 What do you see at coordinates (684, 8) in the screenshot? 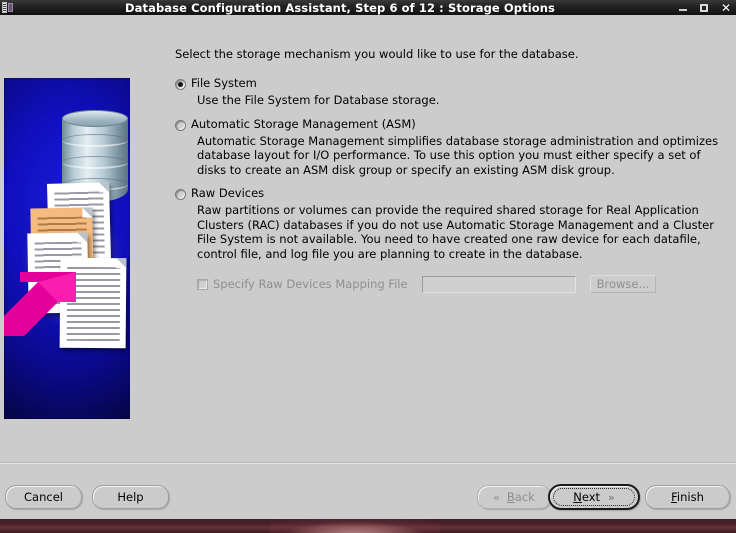
I see `minimize-icon` at bounding box center [684, 8].